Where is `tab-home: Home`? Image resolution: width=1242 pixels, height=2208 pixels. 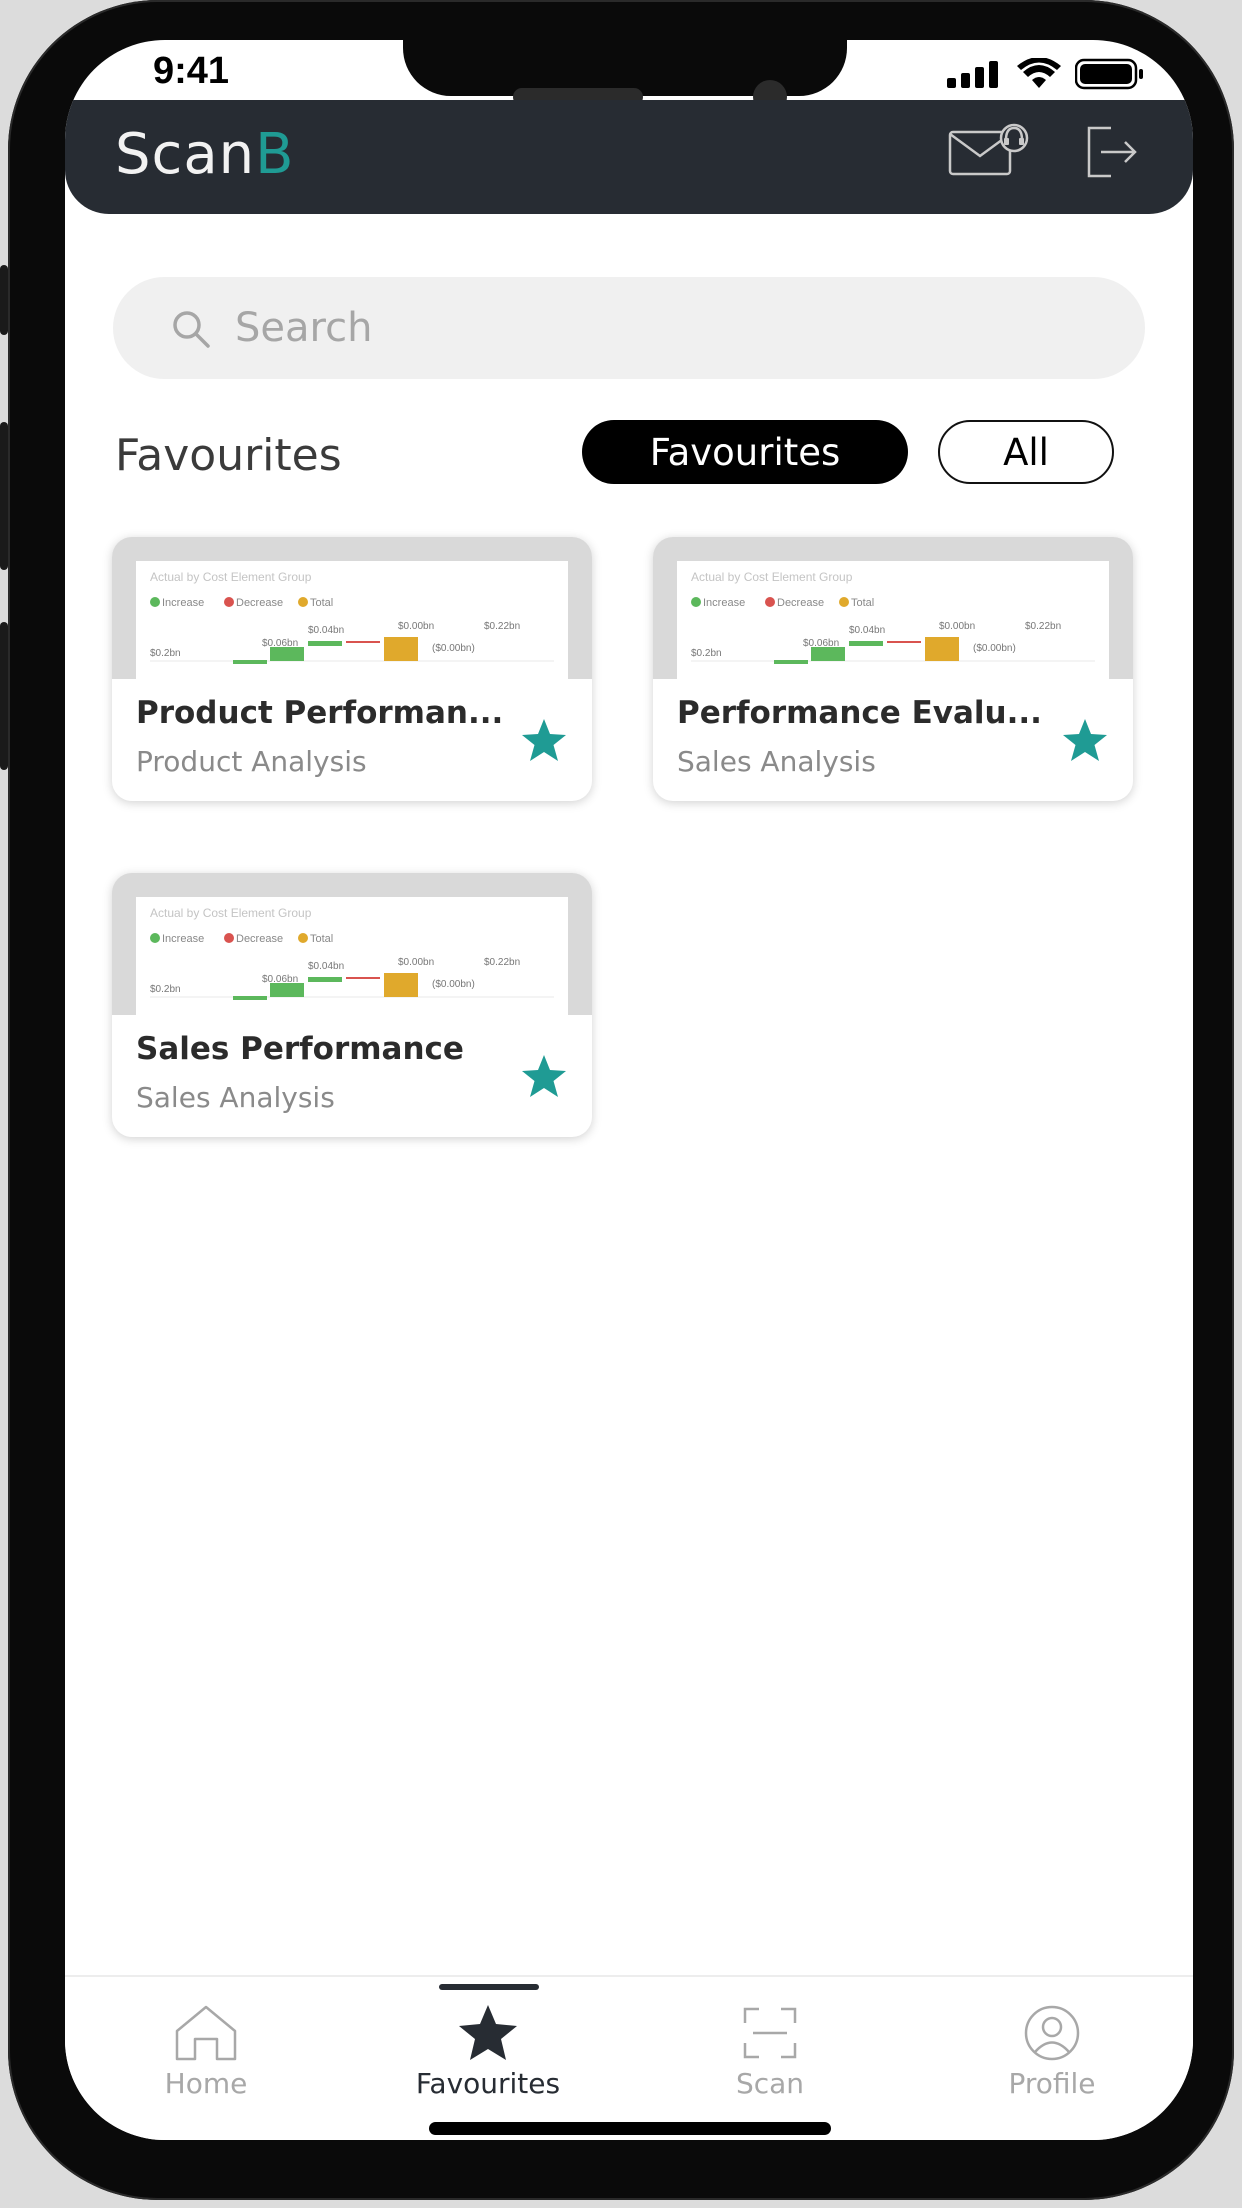 tab-home: Home is located at coordinates (206, 2038).